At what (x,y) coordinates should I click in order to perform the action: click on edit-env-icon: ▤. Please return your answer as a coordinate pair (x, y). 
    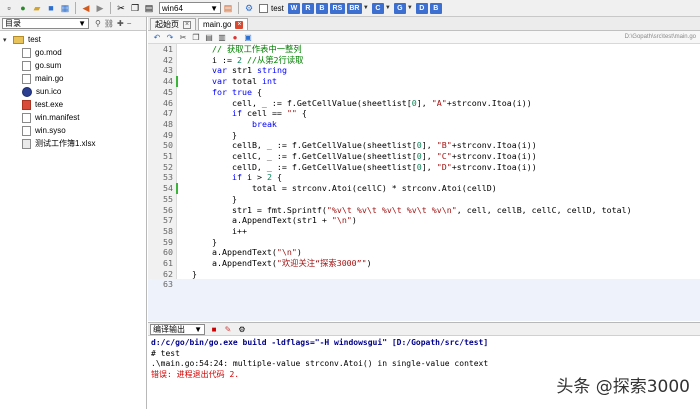
    Looking at the image, I should click on (228, 8).